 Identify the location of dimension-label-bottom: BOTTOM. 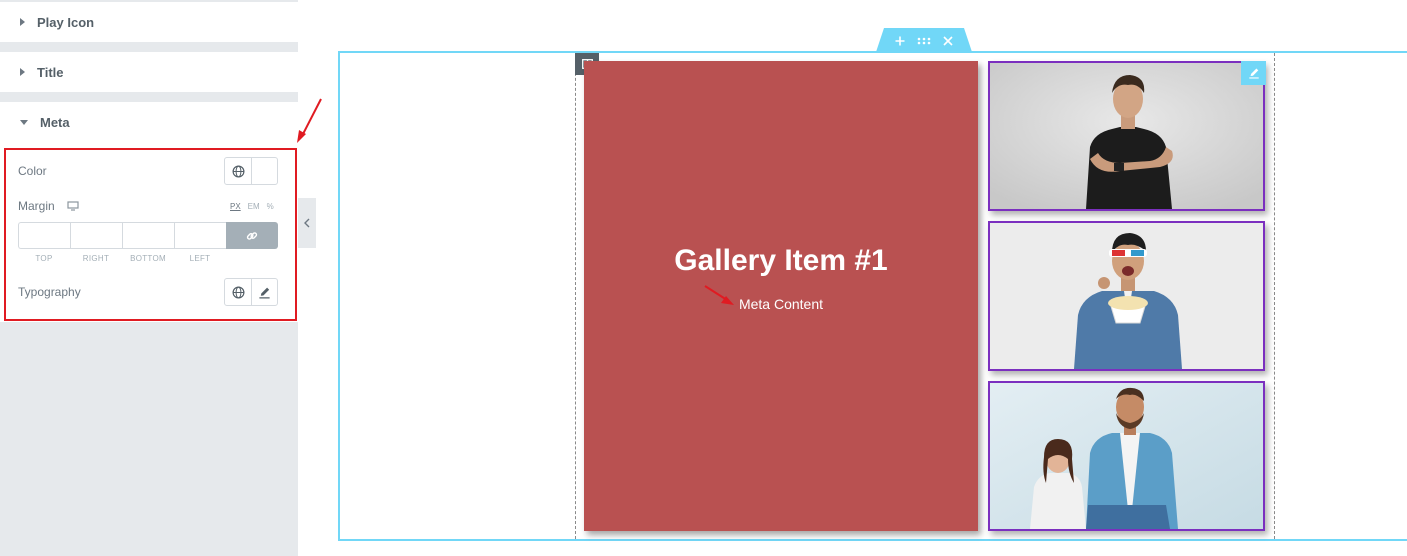
(148, 258).